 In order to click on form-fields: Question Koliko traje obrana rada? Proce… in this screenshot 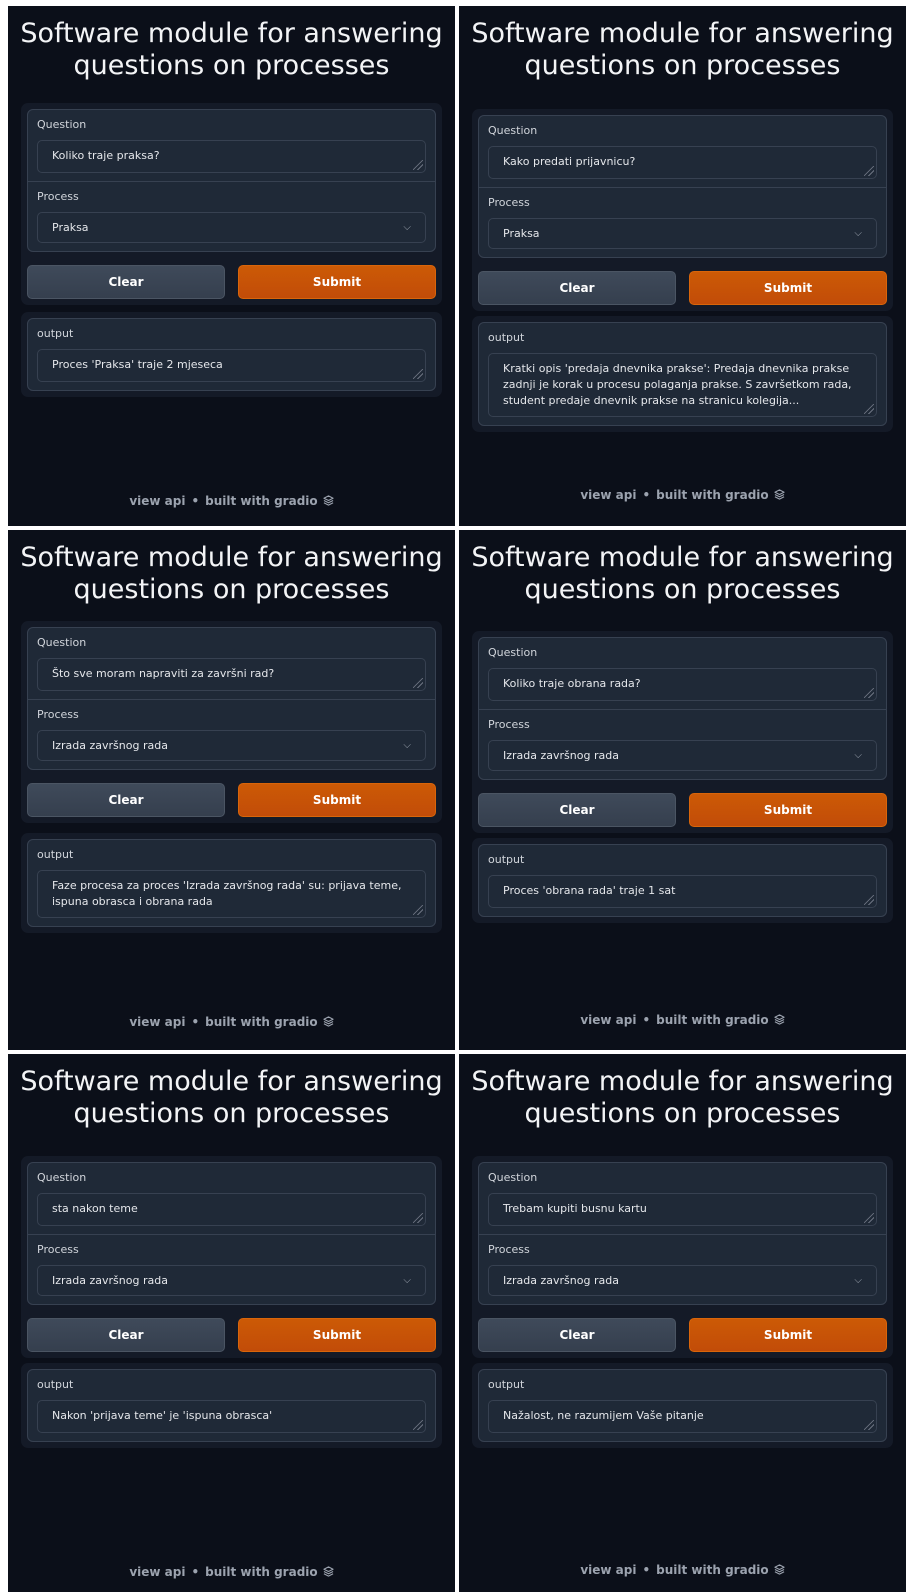, I will do `click(682, 708)`.